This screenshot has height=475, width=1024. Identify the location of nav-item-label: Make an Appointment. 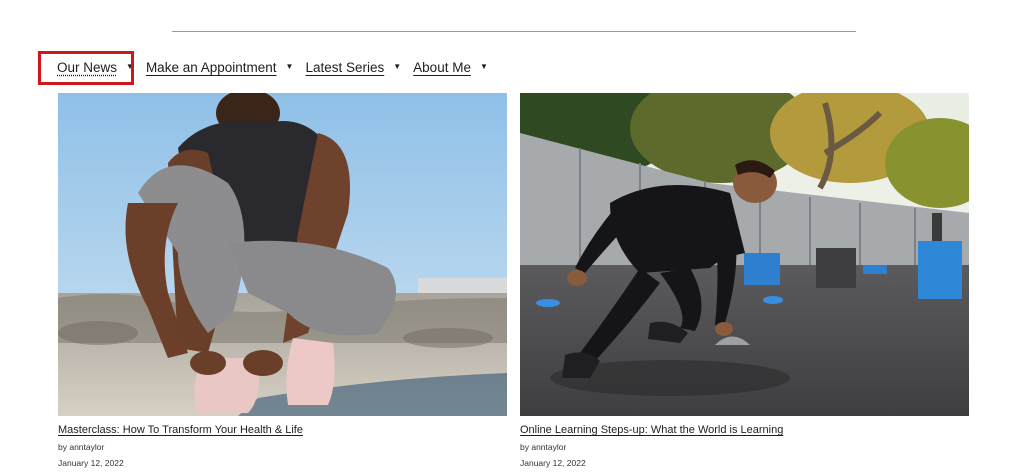
(211, 67).